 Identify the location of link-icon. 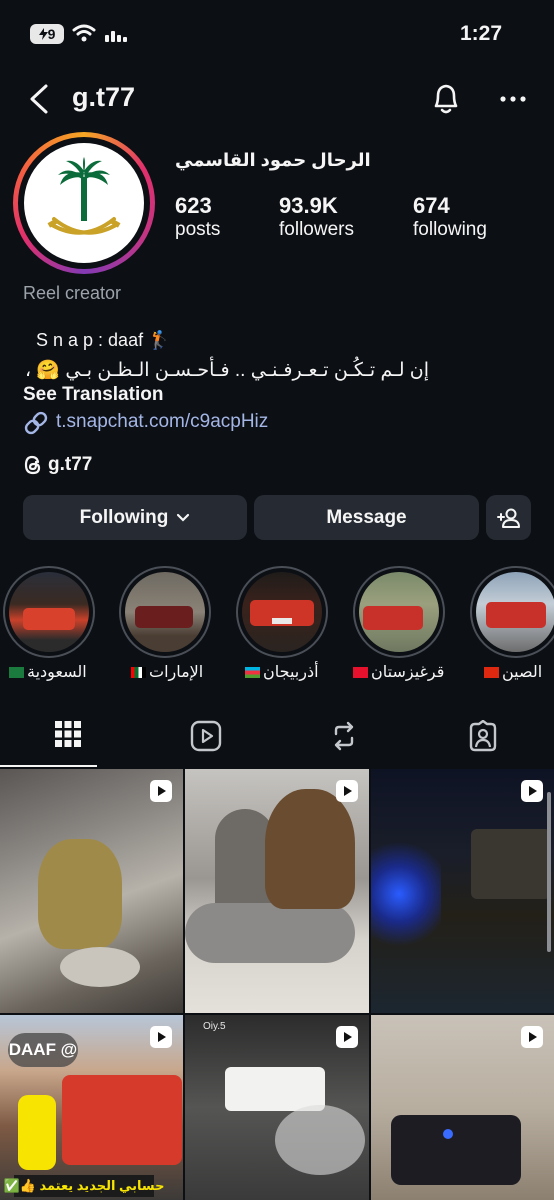
(36, 423).